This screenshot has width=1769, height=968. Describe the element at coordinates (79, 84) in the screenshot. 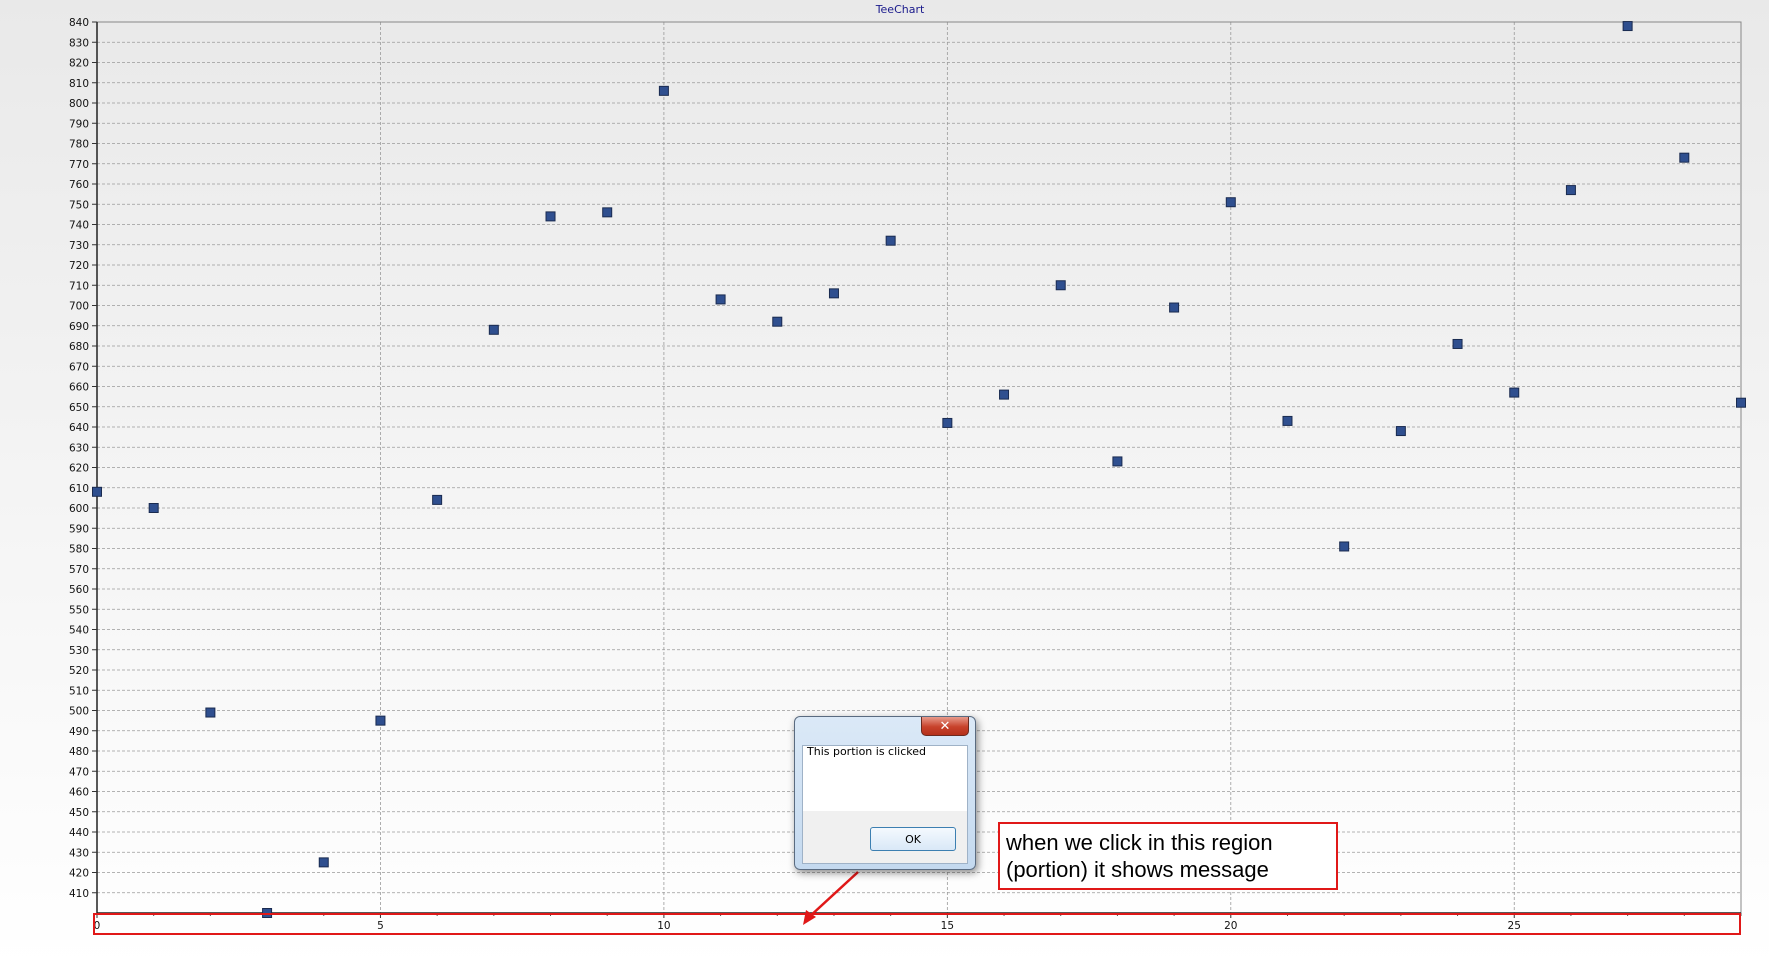

I see `y-tick-label: 810` at that location.